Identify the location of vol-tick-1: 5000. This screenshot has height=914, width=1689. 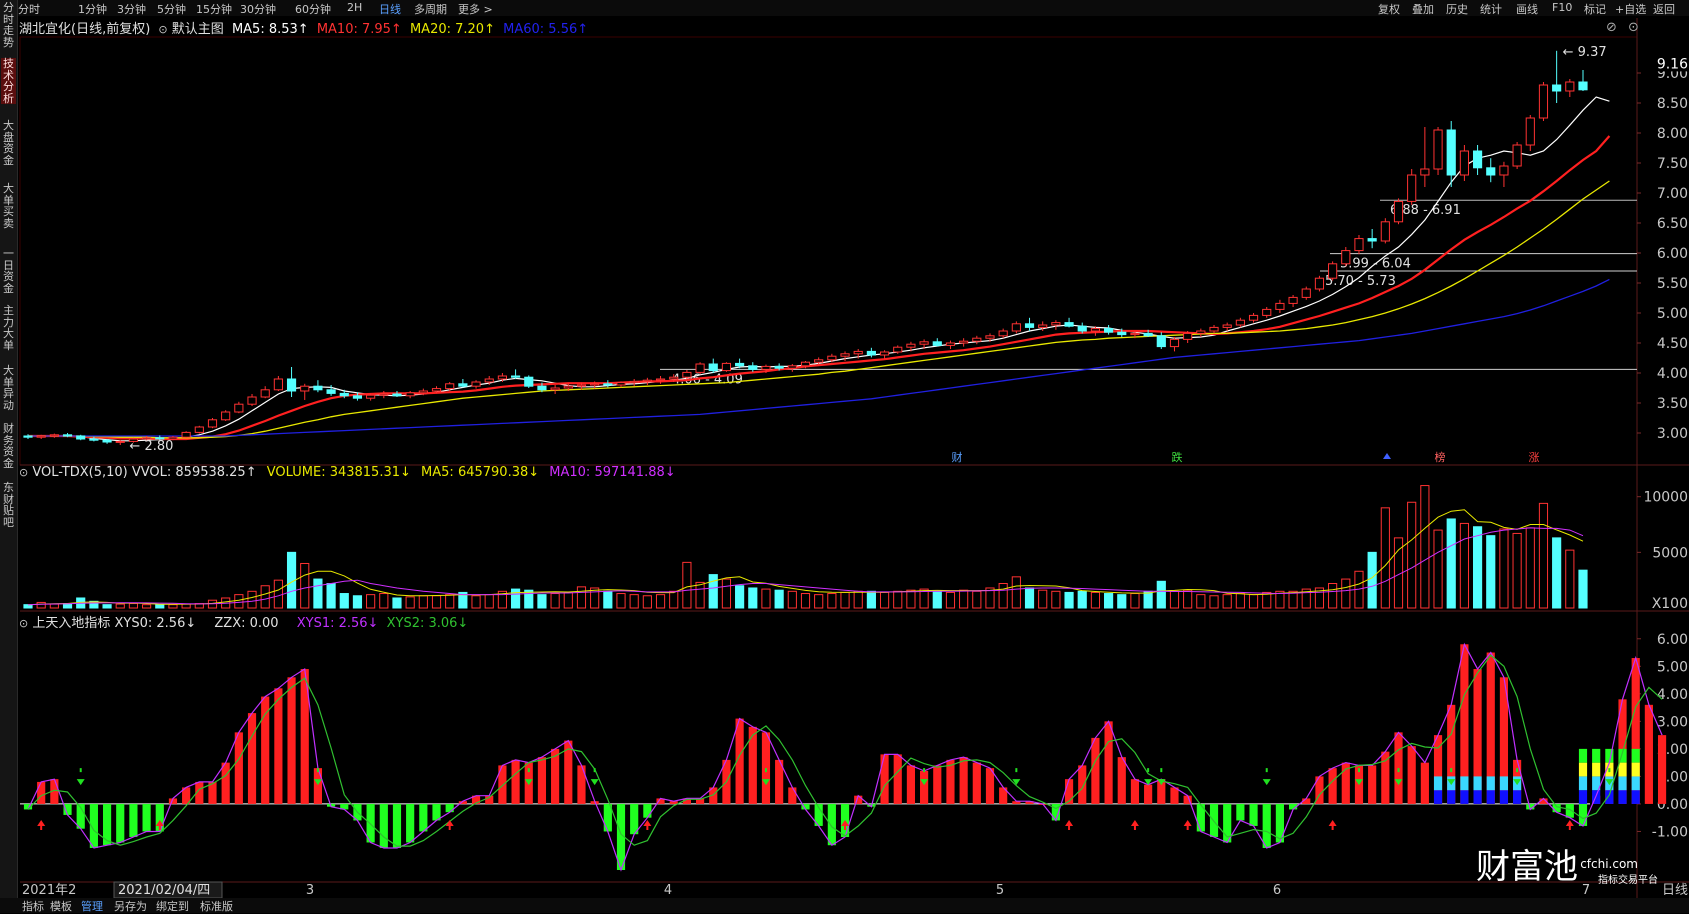
(1670, 553).